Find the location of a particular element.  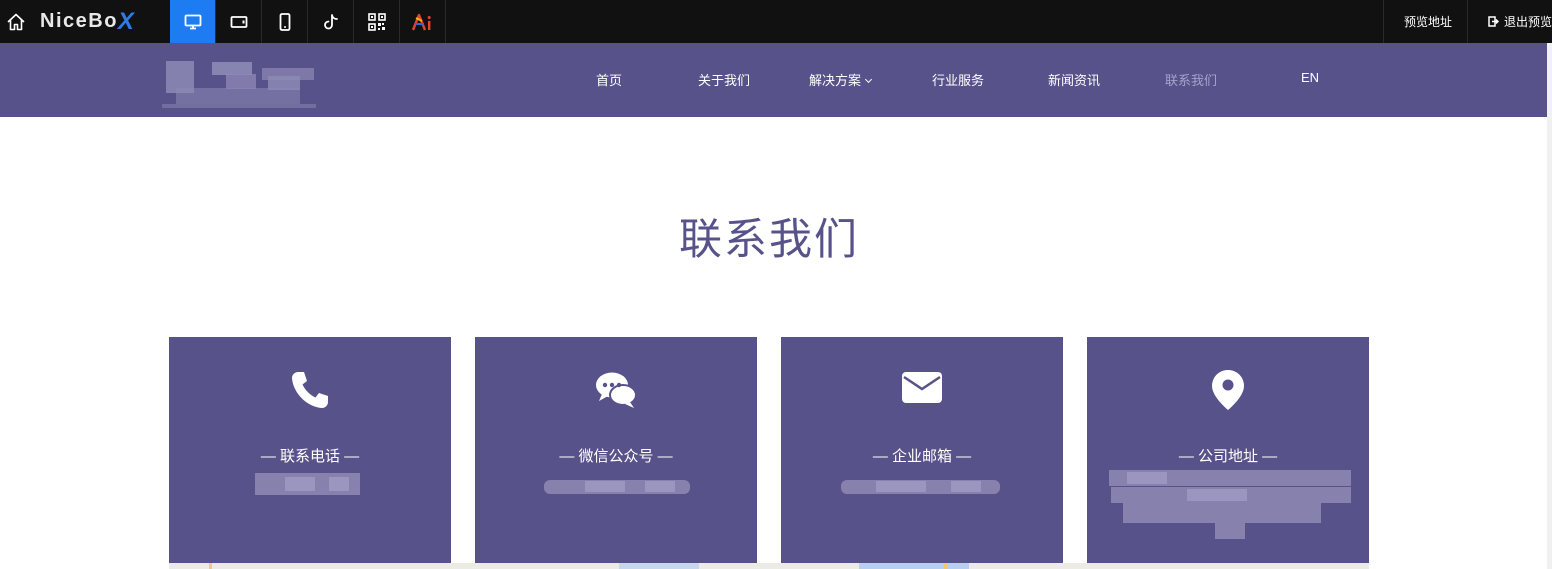

exit-icon is located at coordinates (1493, 21).